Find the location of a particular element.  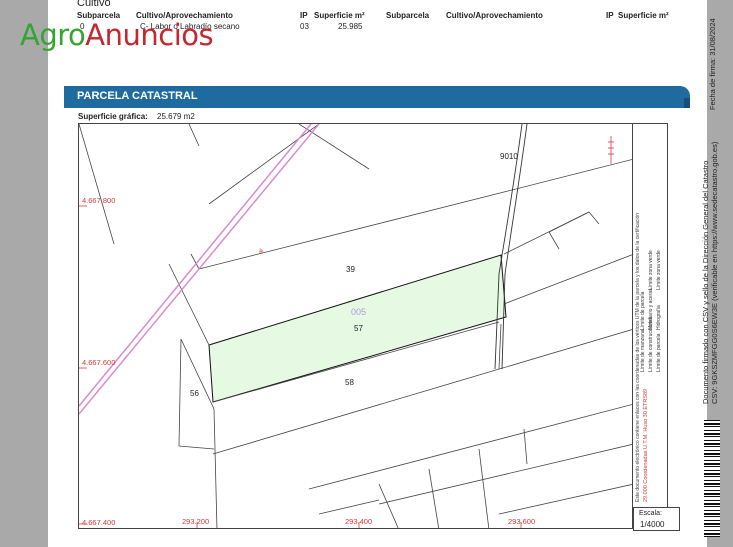

banner-title: PARCELA CATASTRAL is located at coordinates (137, 96).